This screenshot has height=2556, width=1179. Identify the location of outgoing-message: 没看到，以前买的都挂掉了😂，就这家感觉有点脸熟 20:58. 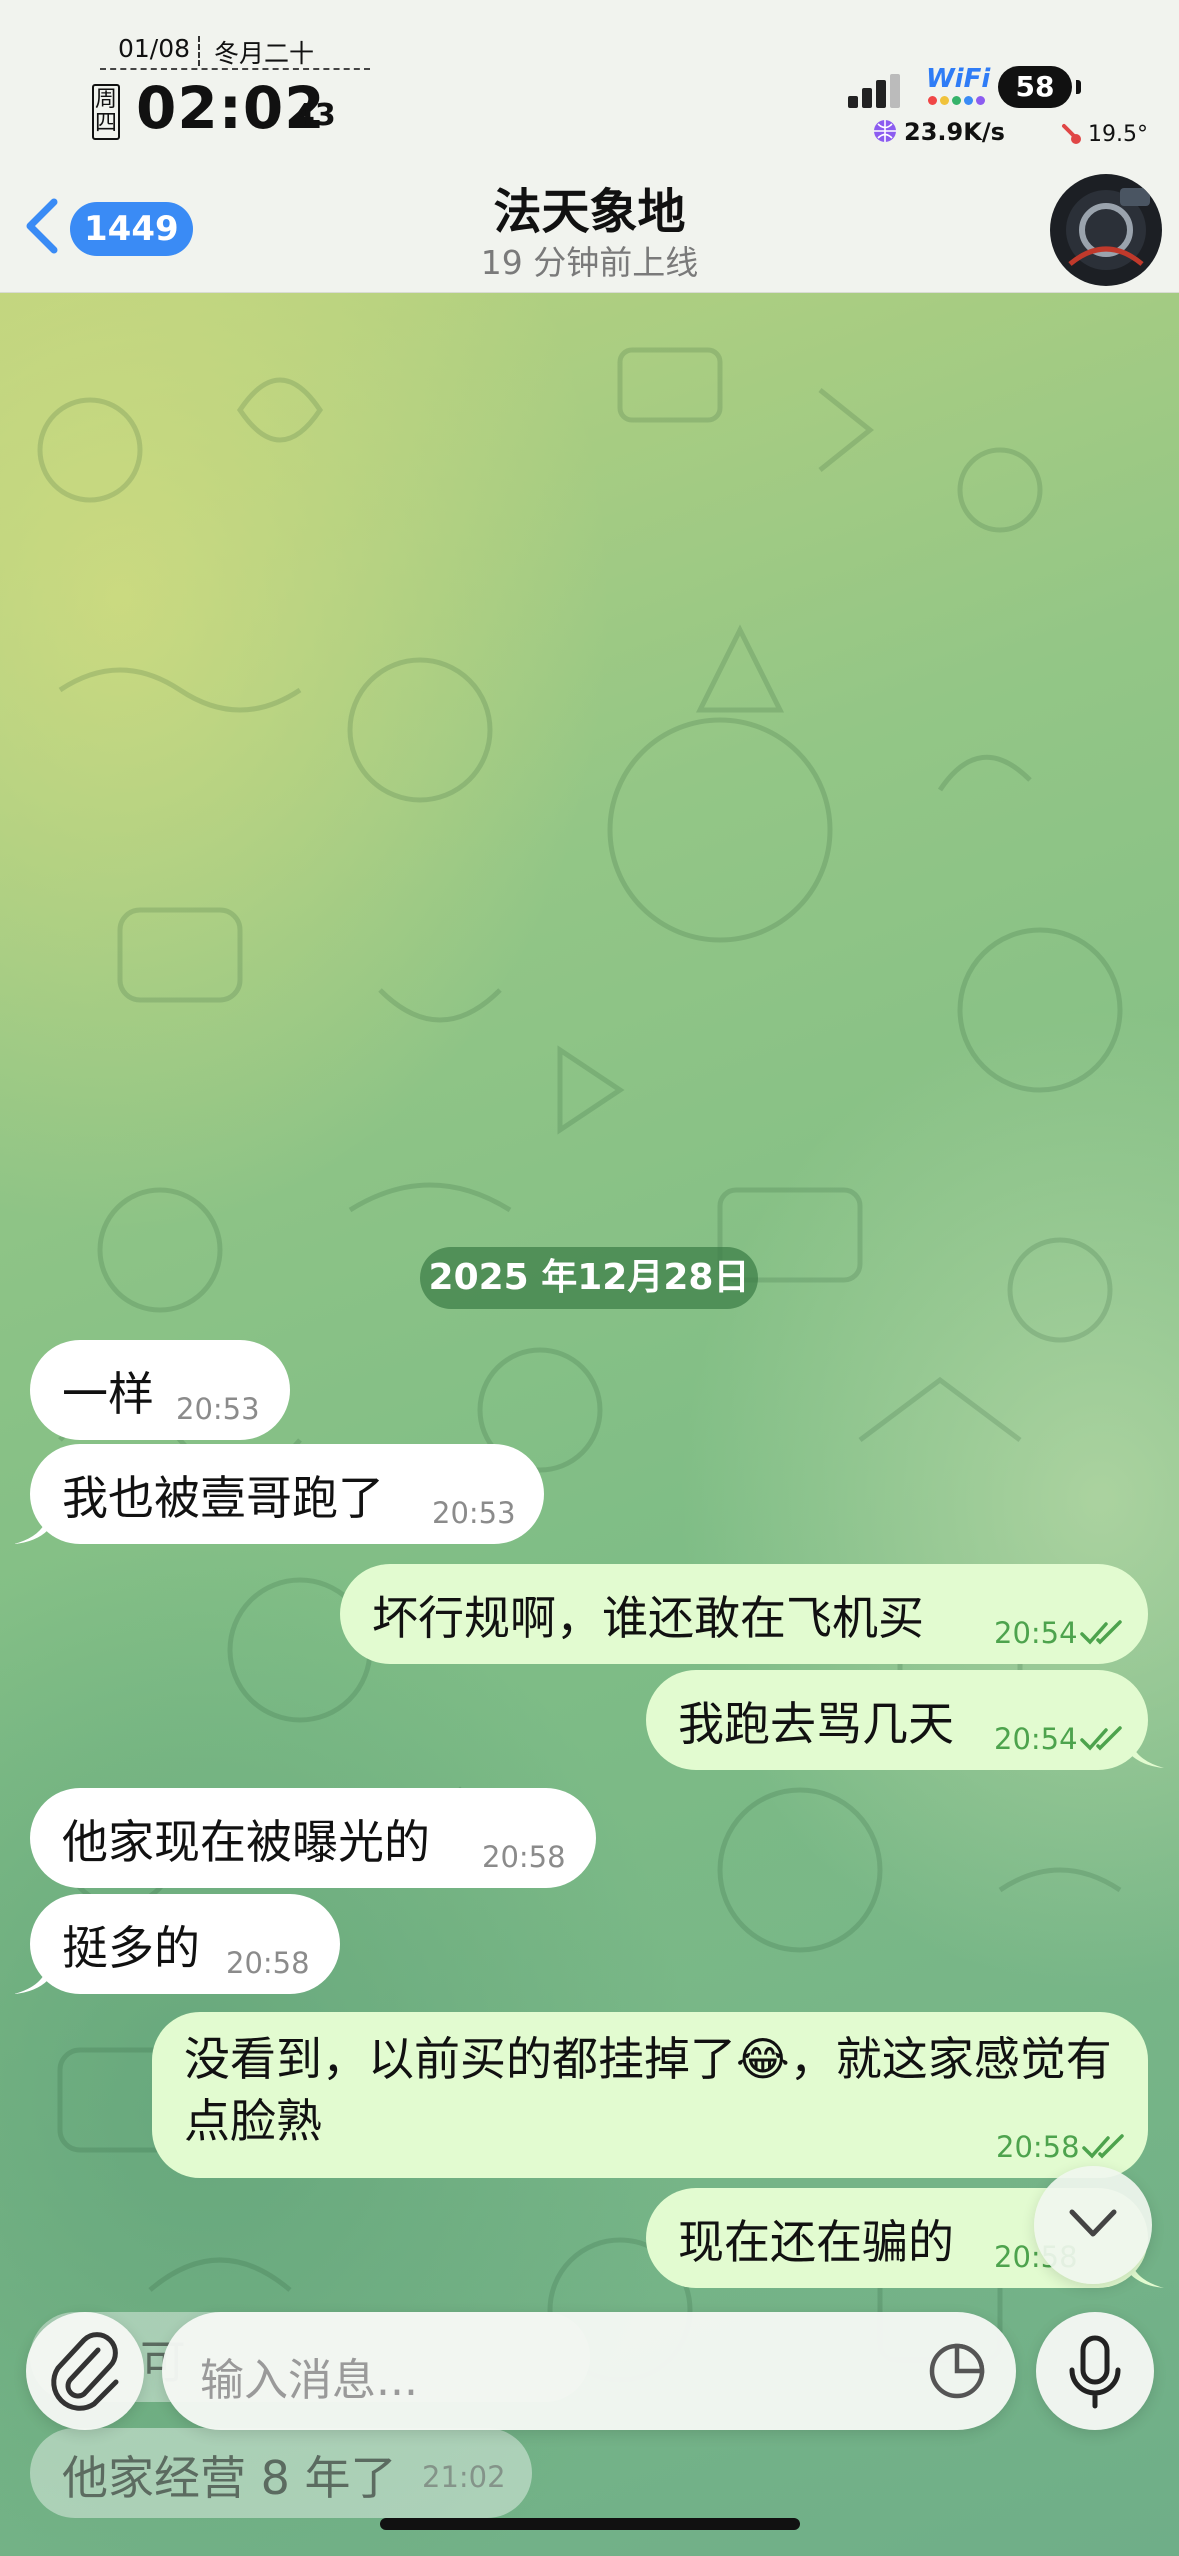
(650, 2095).